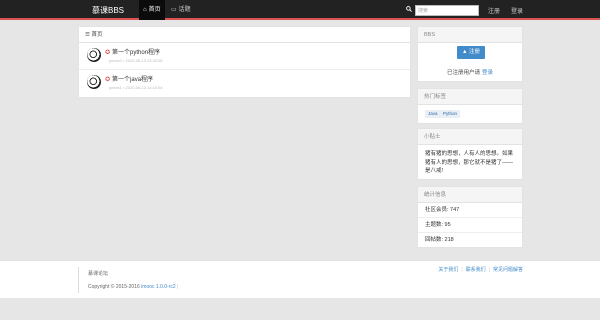  Describe the element at coordinates (97, 35) in the screenshot. I see `topic-list-heading-label: 首页` at that location.